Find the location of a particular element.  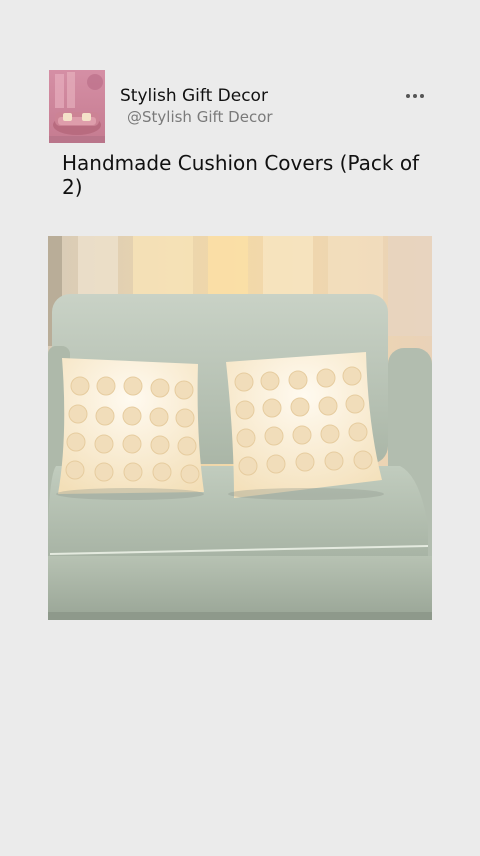

post-title: Handmade Cushion Covers (Pack of 2) is located at coordinates (241, 175).